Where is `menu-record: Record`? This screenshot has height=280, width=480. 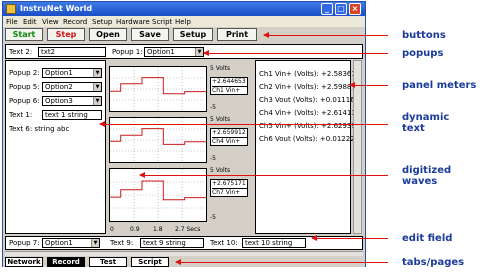
menu-record: Record is located at coordinates (75, 22).